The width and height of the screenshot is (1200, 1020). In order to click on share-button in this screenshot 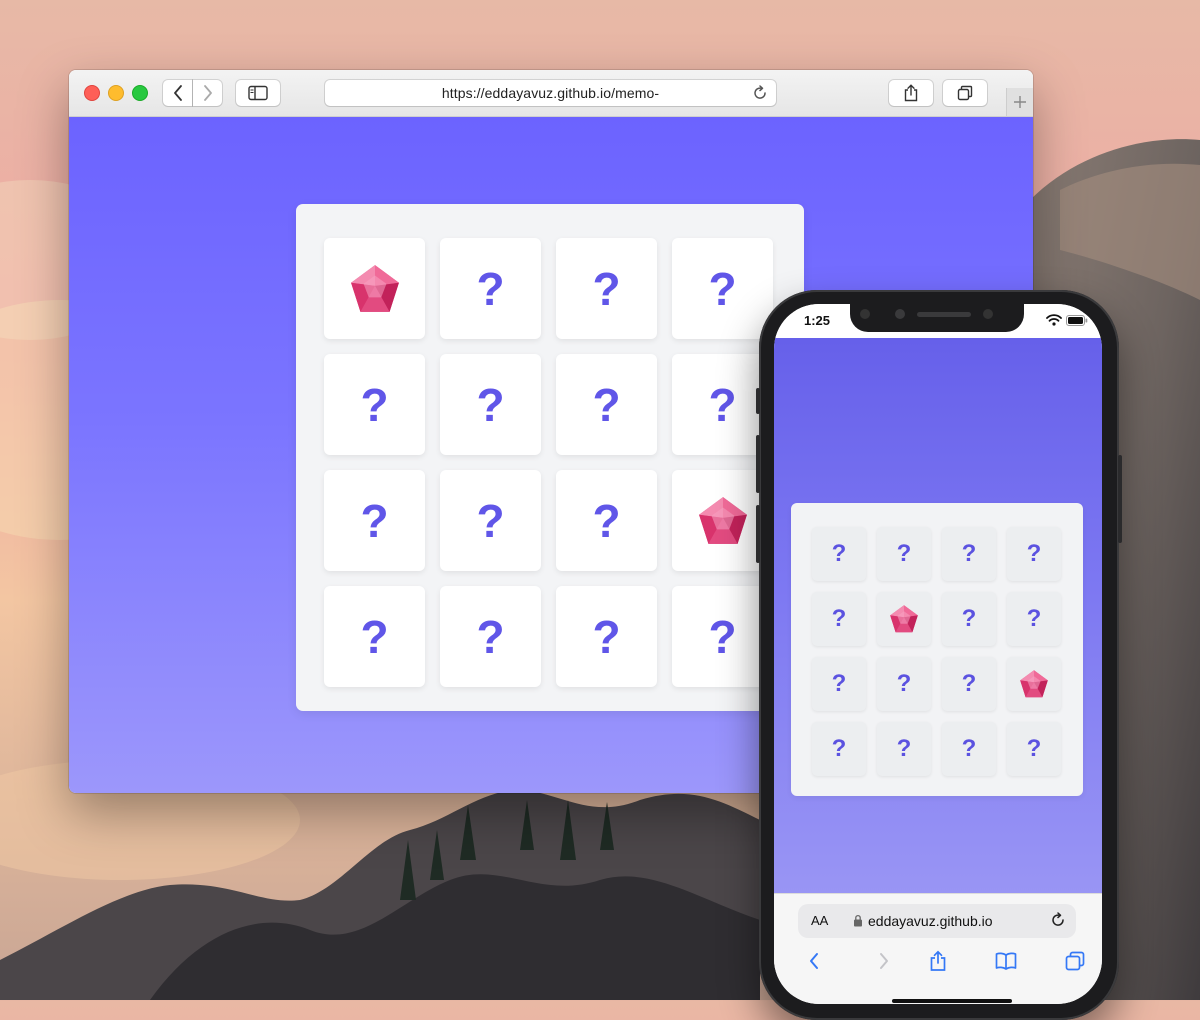, I will do `click(911, 93)`.